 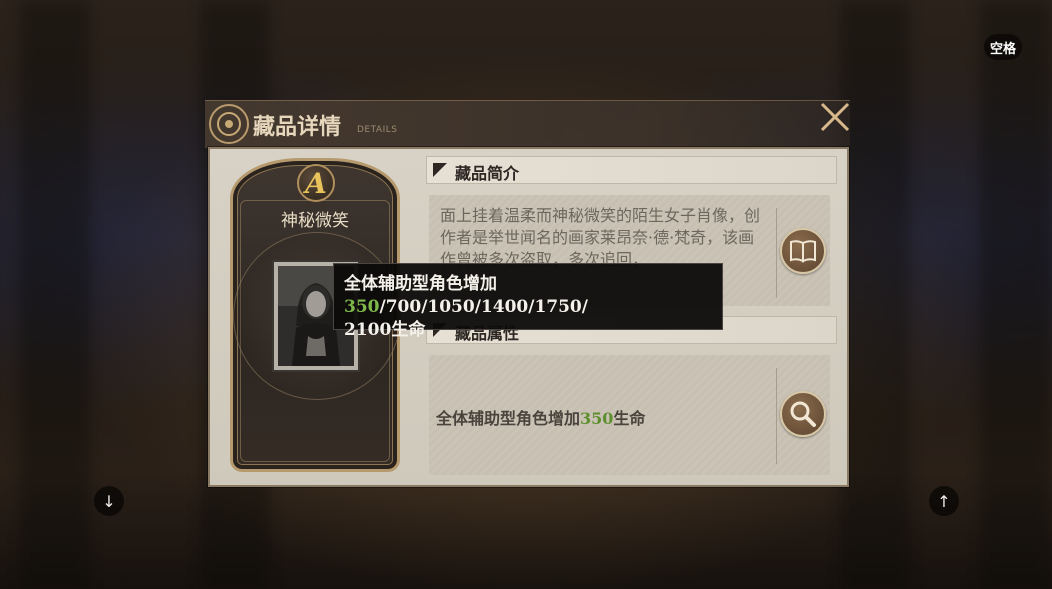 I want to click on dialog-header: 藏品详情 DETAILS, so click(x=527, y=124).